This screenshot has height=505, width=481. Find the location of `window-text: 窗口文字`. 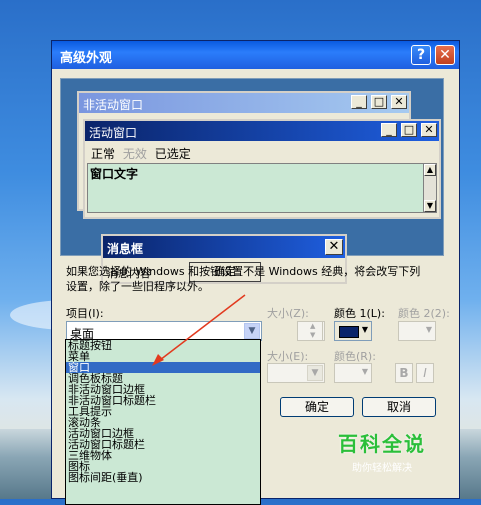

window-text: 窗口文字 is located at coordinates (114, 174).